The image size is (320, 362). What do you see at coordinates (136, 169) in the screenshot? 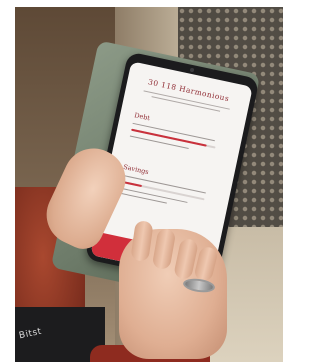
I see `section-label-savings: Savings` at bounding box center [136, 169].